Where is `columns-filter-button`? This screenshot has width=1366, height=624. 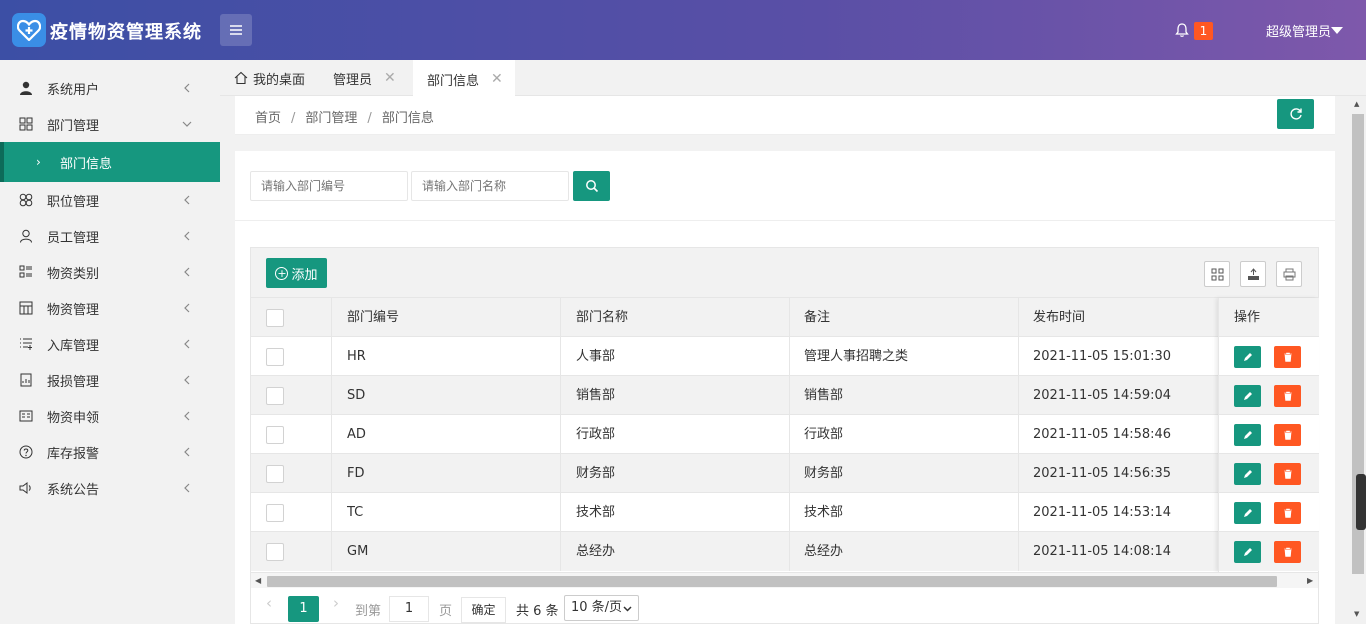 columns-filter-button is located at coordinates (1217, 274).